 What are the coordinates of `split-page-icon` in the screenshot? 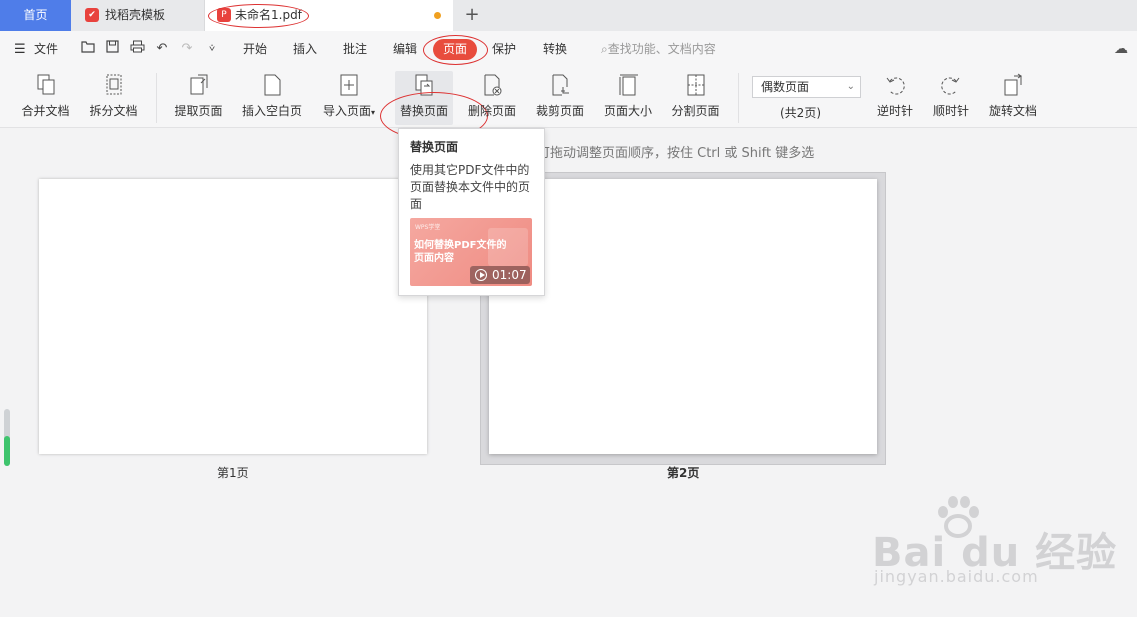 It's located at (695, 85).